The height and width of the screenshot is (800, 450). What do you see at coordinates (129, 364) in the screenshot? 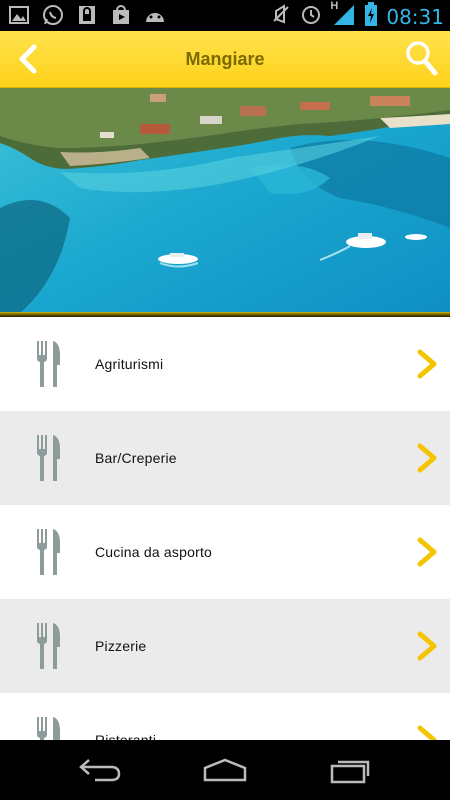
I see `list-item-label: Agriturismi` at bounding box center [129, 364].